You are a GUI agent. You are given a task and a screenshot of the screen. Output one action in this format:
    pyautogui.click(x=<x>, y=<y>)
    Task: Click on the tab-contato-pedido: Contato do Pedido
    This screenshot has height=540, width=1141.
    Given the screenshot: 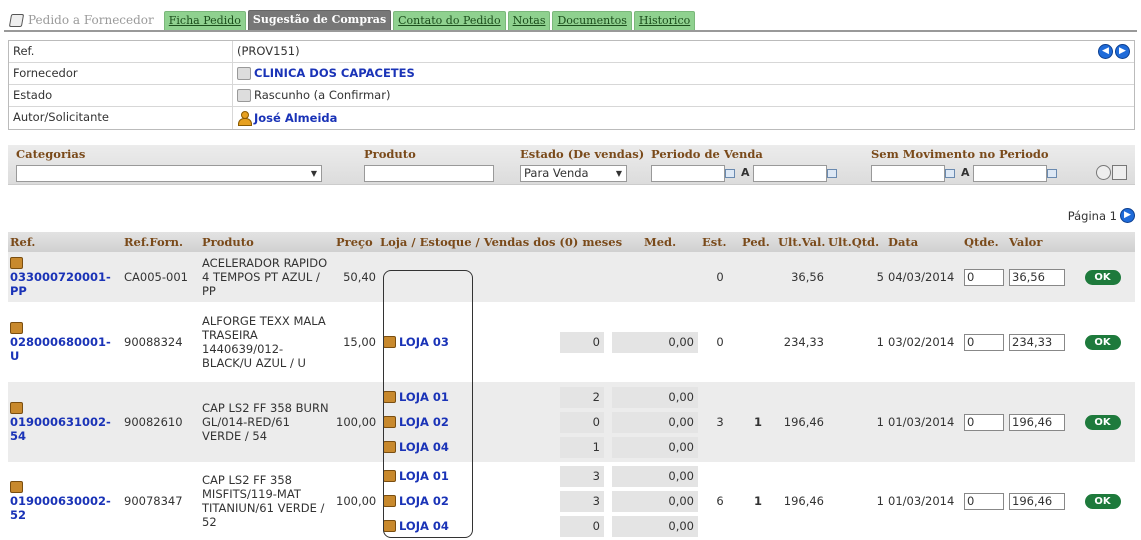 What is the action you would take?
    pyautogui.click(x=449, y=20)
    